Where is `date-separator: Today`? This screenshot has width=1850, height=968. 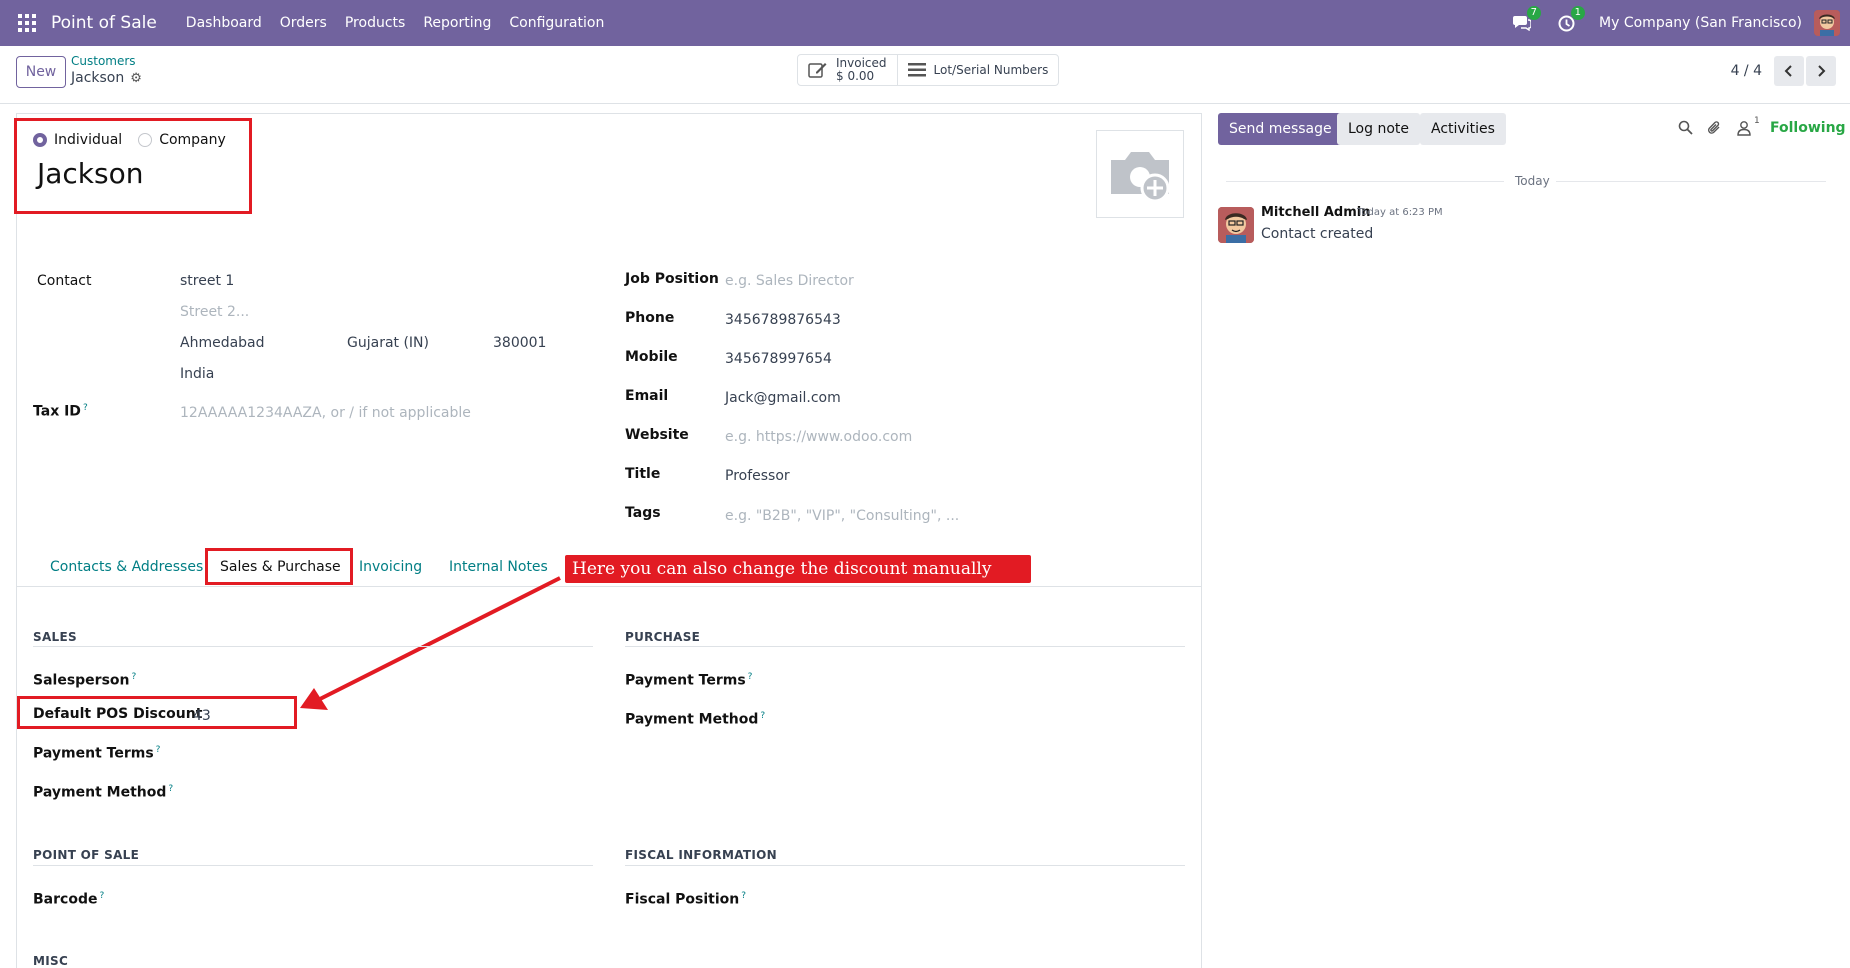
date-separator: Today is located at coordinates (1532, 181).